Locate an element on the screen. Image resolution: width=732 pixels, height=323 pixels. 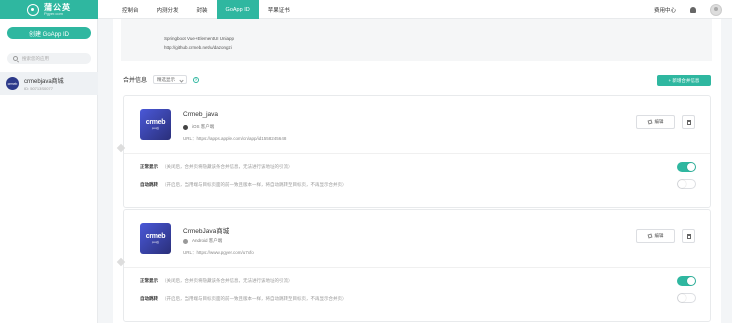
main-nav: 控制台 内测分发 封装 GoApp ID 苹果证书 is located at coordinates (206, 9).